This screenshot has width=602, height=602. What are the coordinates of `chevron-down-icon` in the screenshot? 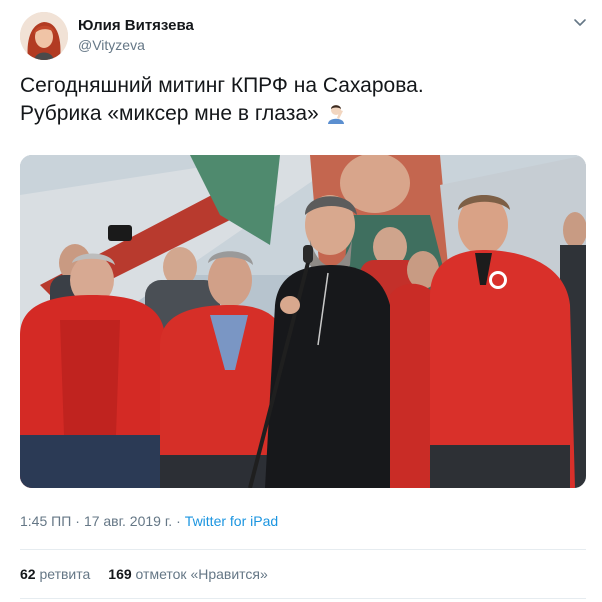 It's located at (580, 22).